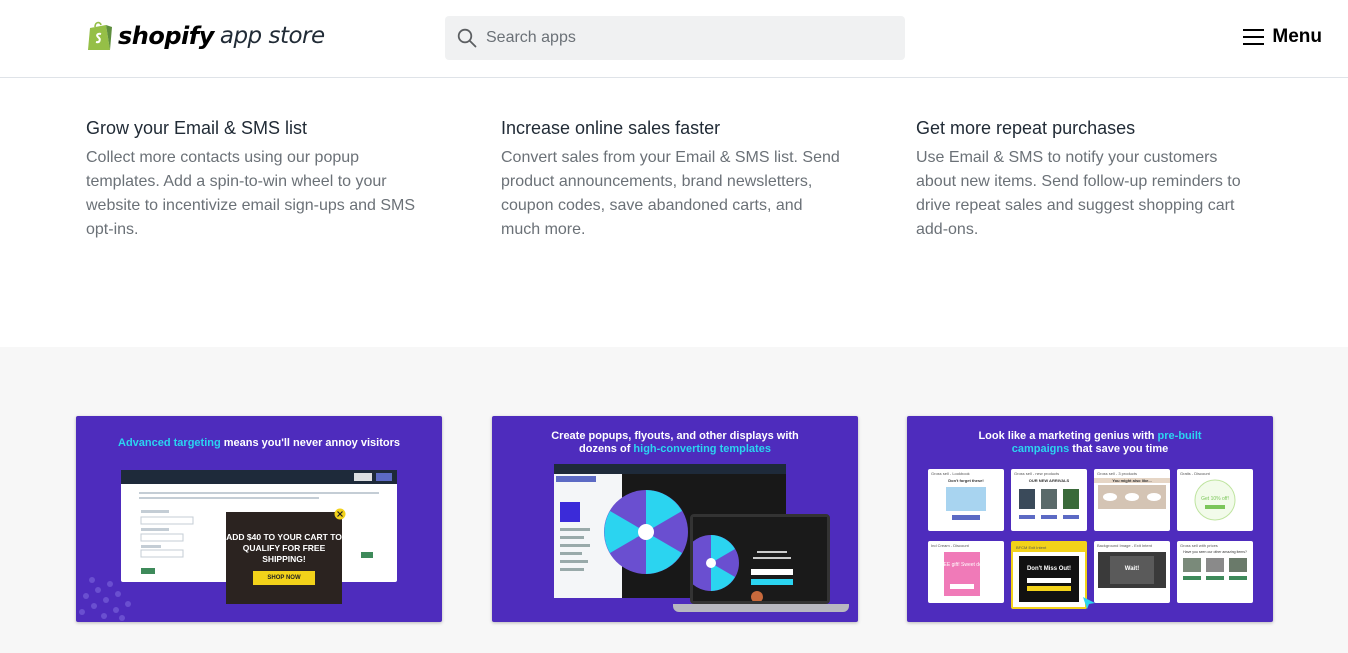 The height and width of the screenshot is (653, 1348). What do you see at coordinates (950, 545) in the screenshot?
I see `tile-label: Ind Cream - Discount` at bounding box center [950, 545].